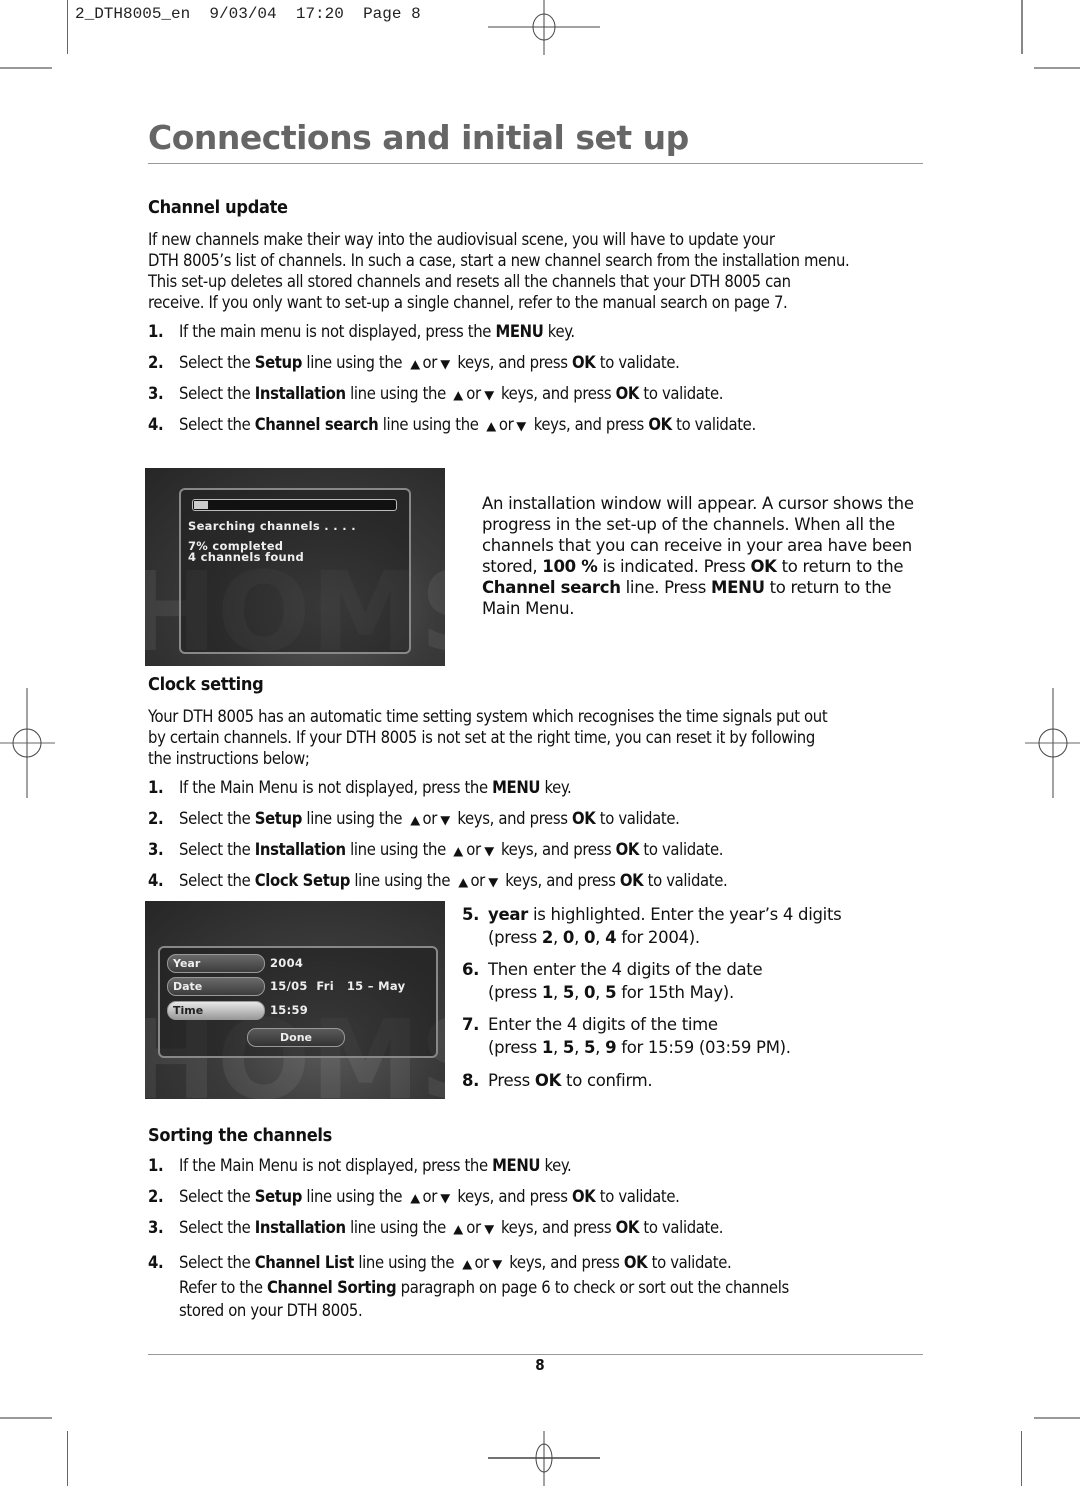 This screenshot has width=1080, height=1486. I want to click on menu-line-label: Clock Setup, so click(302, 880).